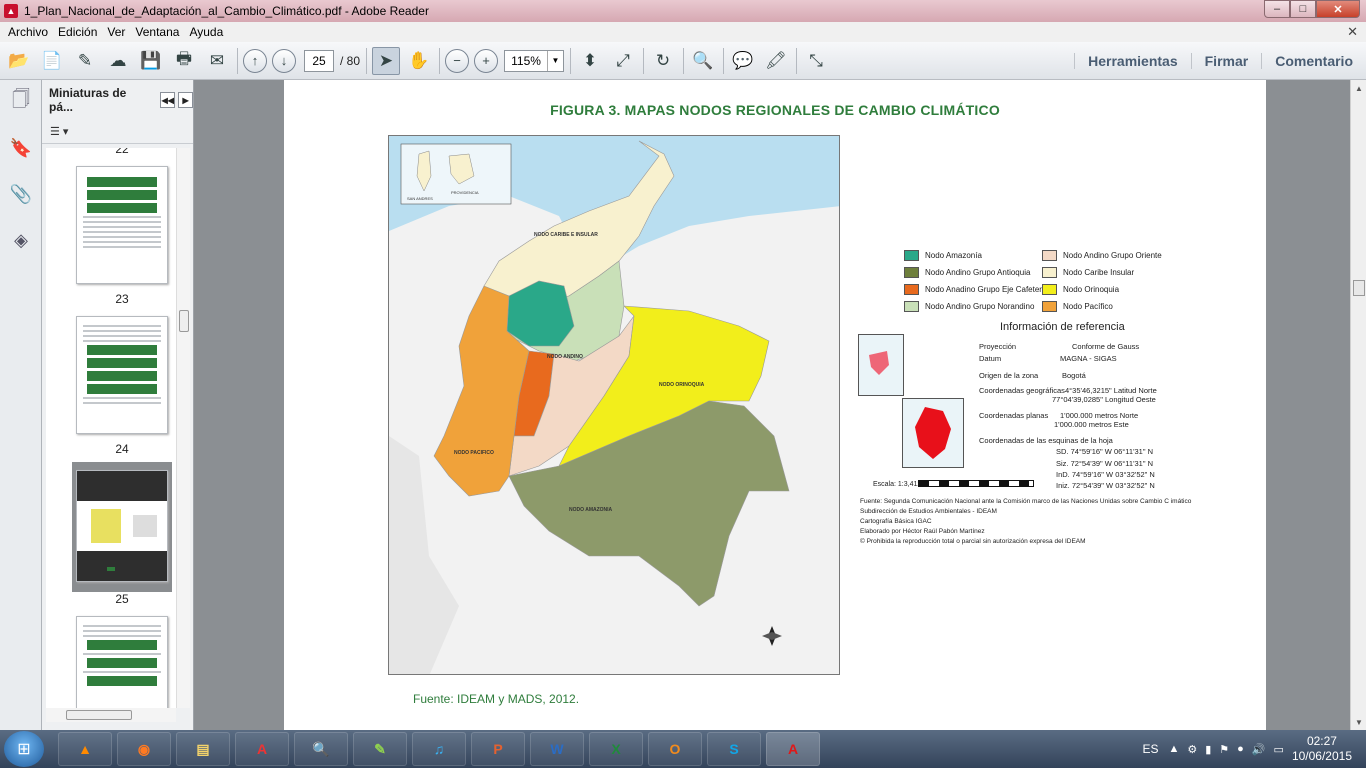  Describe the element at coordinates (1321, 756) in the screenshot. I see `clock-date: 10/06/2015` at that location.